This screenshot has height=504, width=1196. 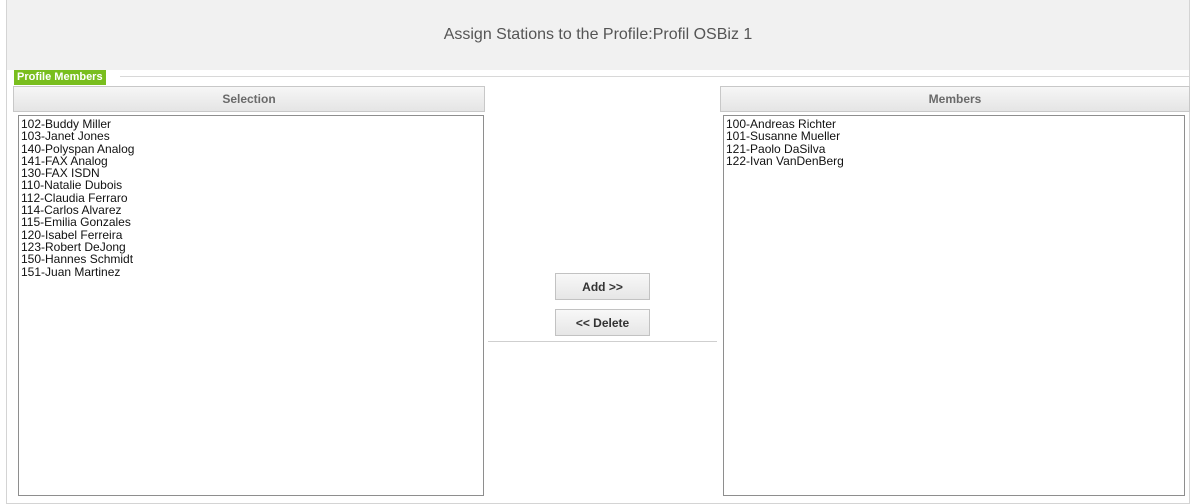 What do you see at coordinates (954, 161) in the screenshot?
I see `list-item: 122-Ivan VanDenBerg` at bounding box center [954, 161].